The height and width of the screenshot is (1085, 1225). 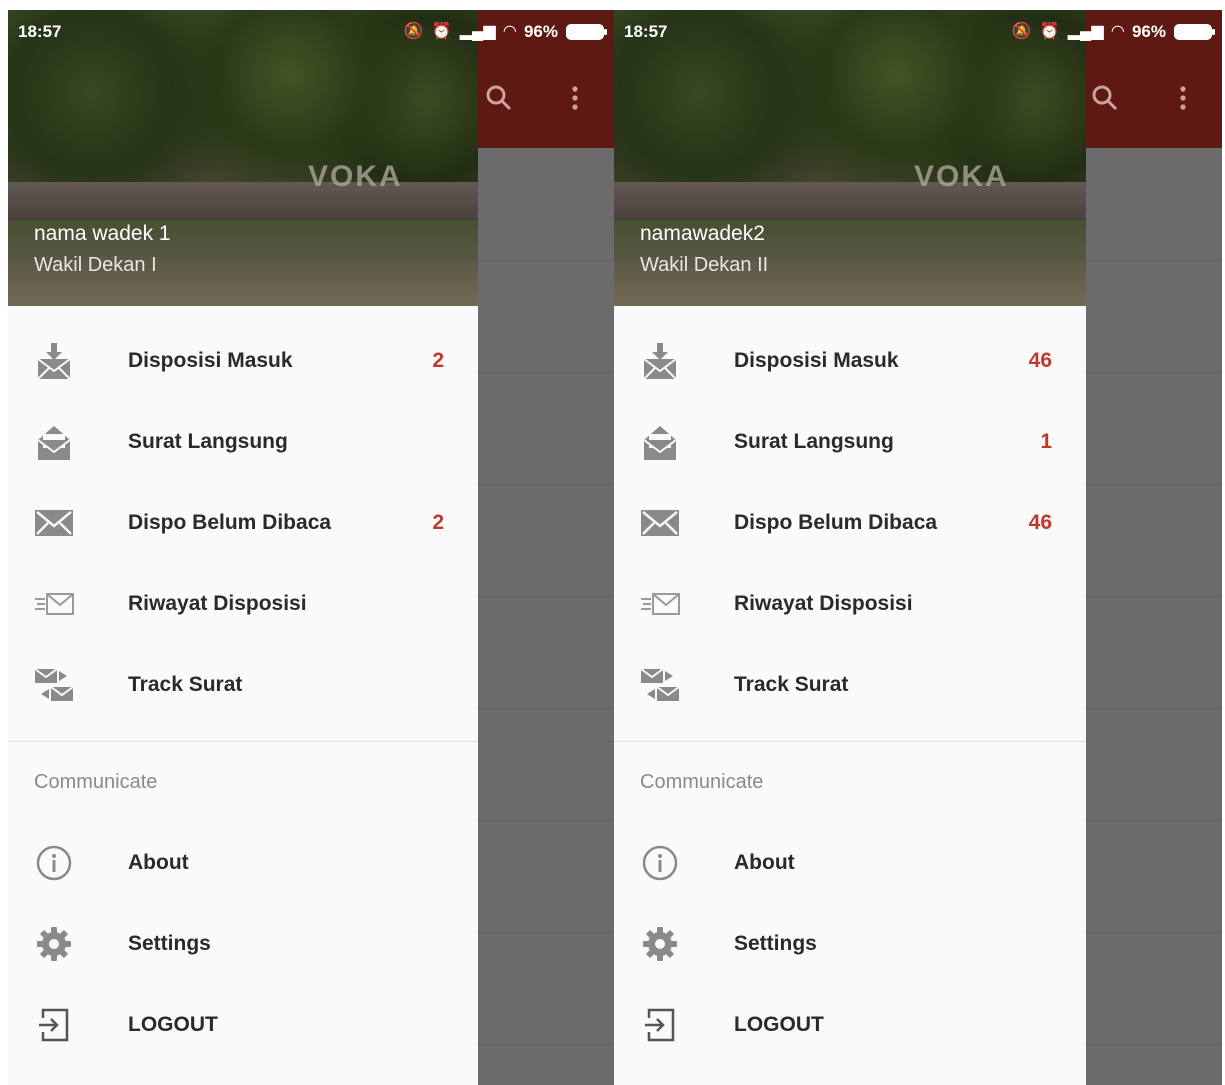 What do you see at coordinates (1046, 441) in the screenshot?
I see `count-badge: 1` at bounding box center [1046, 441].